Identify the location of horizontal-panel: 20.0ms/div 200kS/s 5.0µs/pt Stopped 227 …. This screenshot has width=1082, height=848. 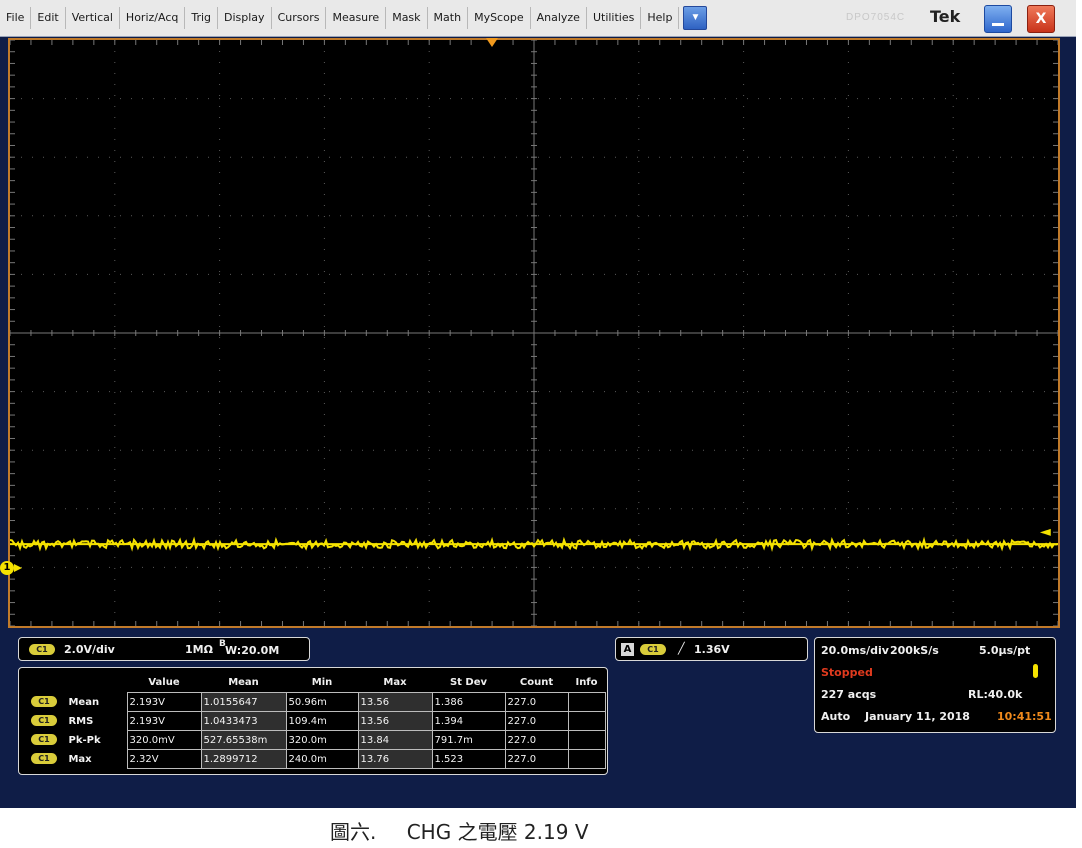
(935, 685).